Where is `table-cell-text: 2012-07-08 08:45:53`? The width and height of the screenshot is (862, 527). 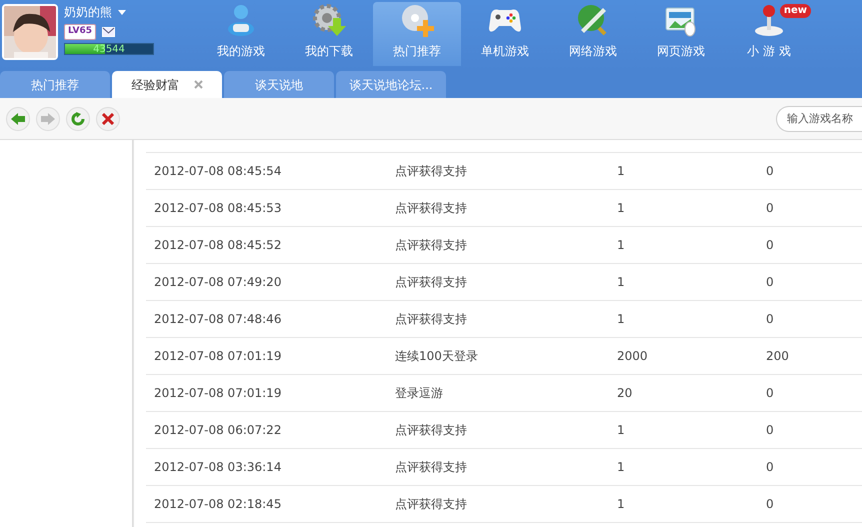
table-cell-text: 2012-07-08 08:45:53 is located at coordinates (217, 208).